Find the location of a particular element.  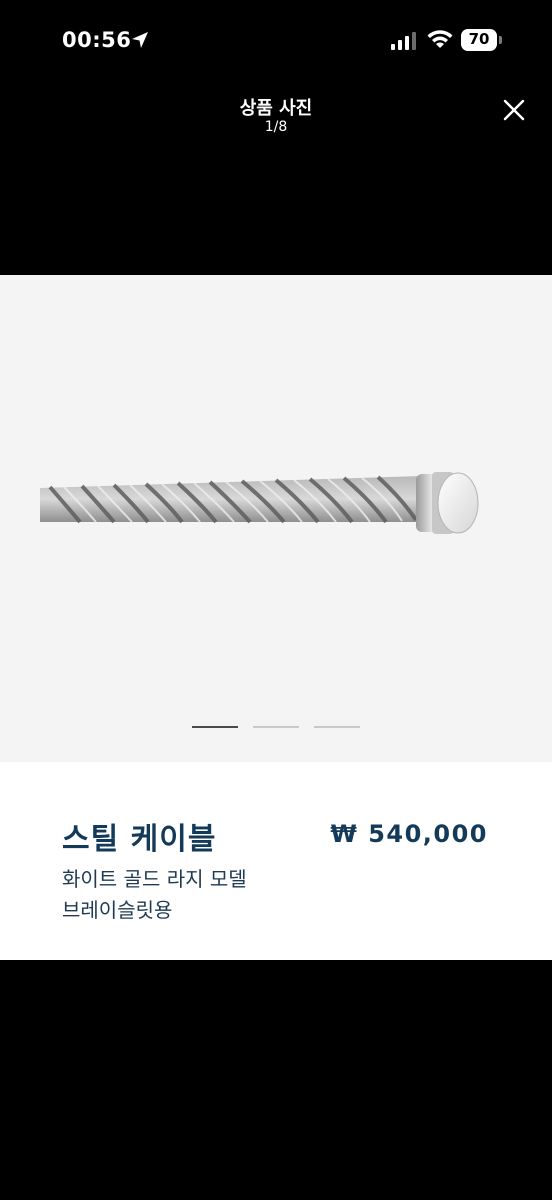

cellular-signal-icon is located at coordinates (403, 41).